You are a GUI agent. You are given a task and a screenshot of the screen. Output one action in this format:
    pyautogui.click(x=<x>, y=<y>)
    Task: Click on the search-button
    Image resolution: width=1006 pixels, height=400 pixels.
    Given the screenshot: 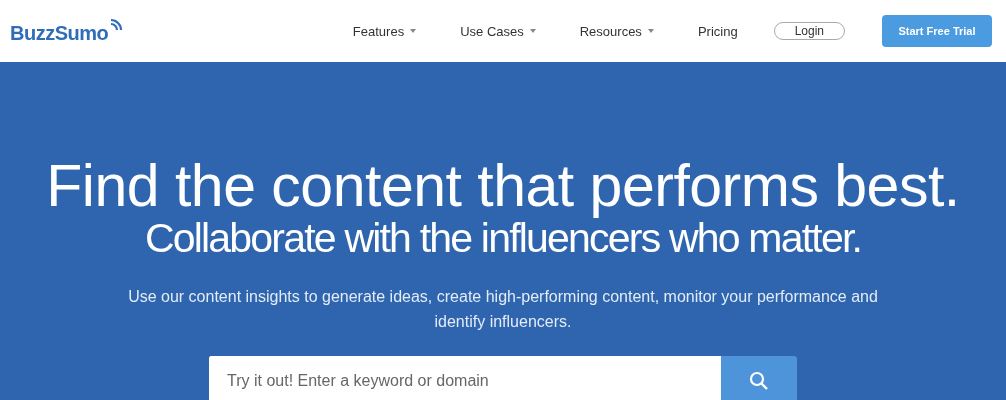 What is the action you would take?
    pyautogui.click(x=759, y=378)
    